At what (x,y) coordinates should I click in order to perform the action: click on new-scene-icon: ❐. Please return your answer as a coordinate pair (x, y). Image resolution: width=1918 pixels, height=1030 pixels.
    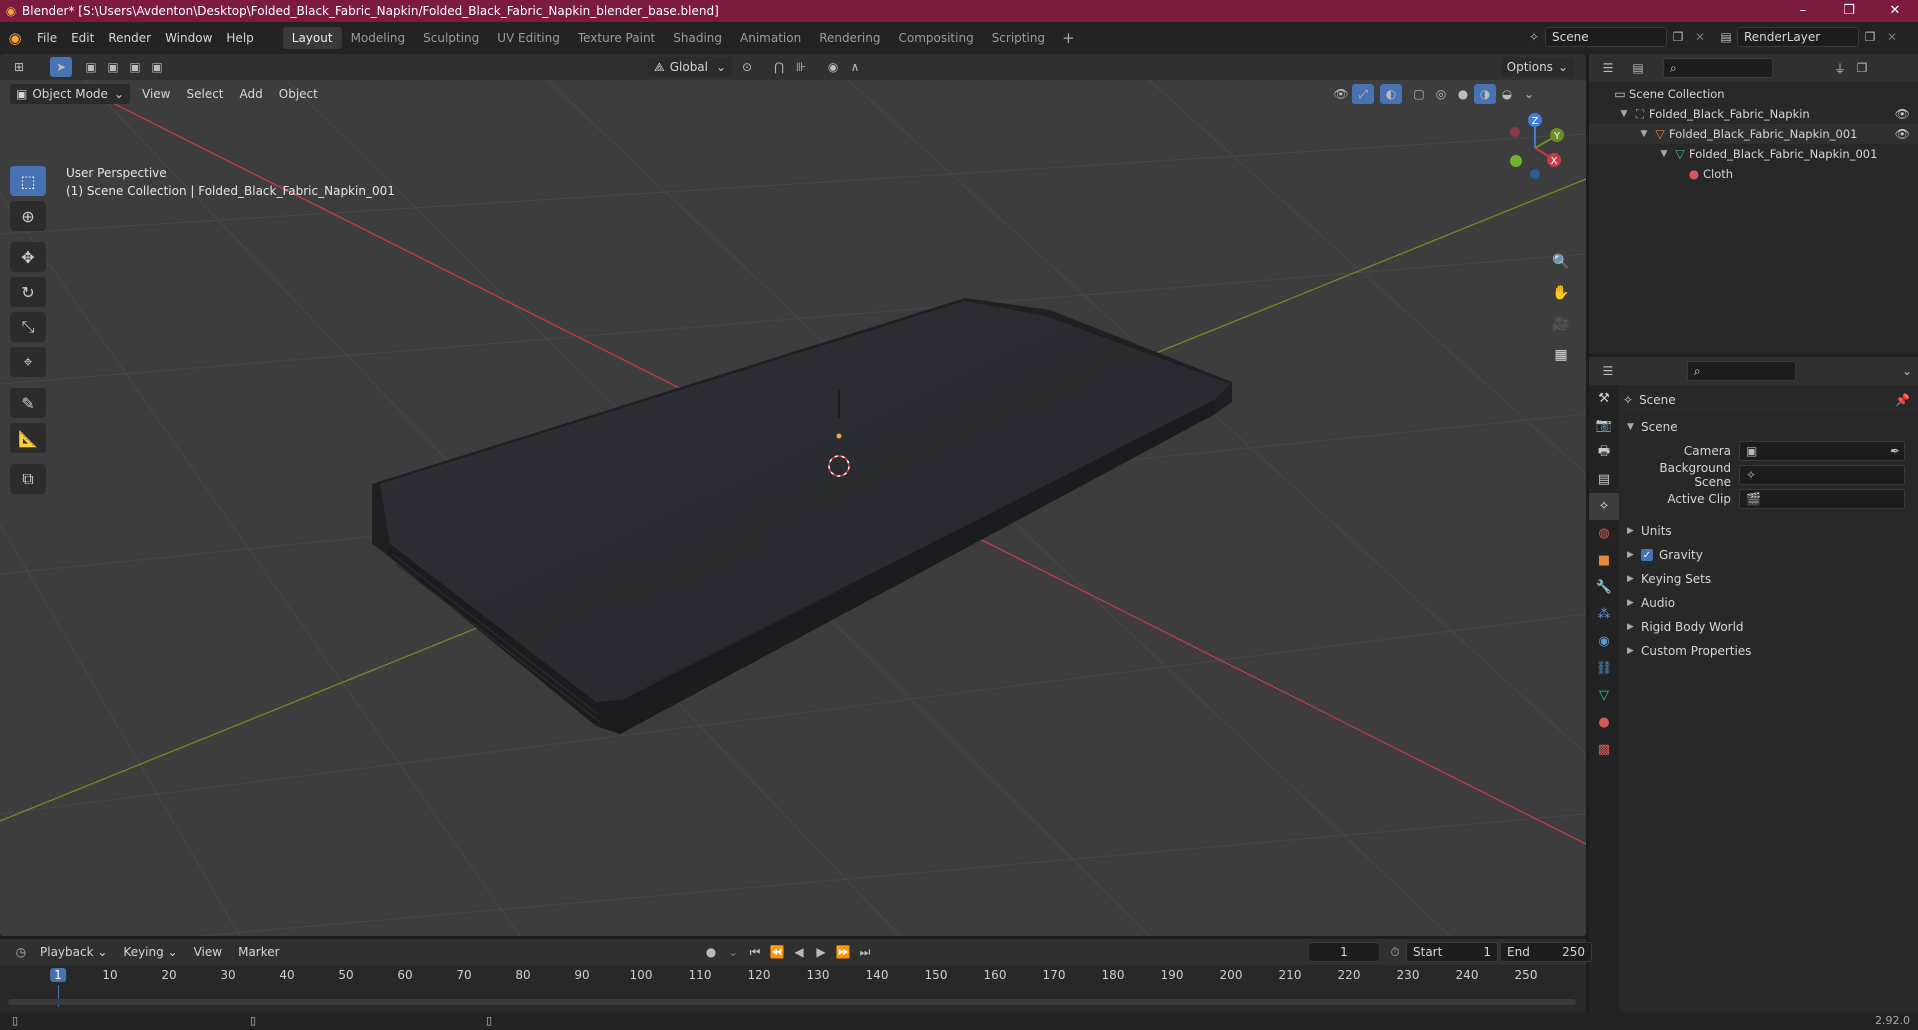
    Looking at the image, I should click on (1678, 37).